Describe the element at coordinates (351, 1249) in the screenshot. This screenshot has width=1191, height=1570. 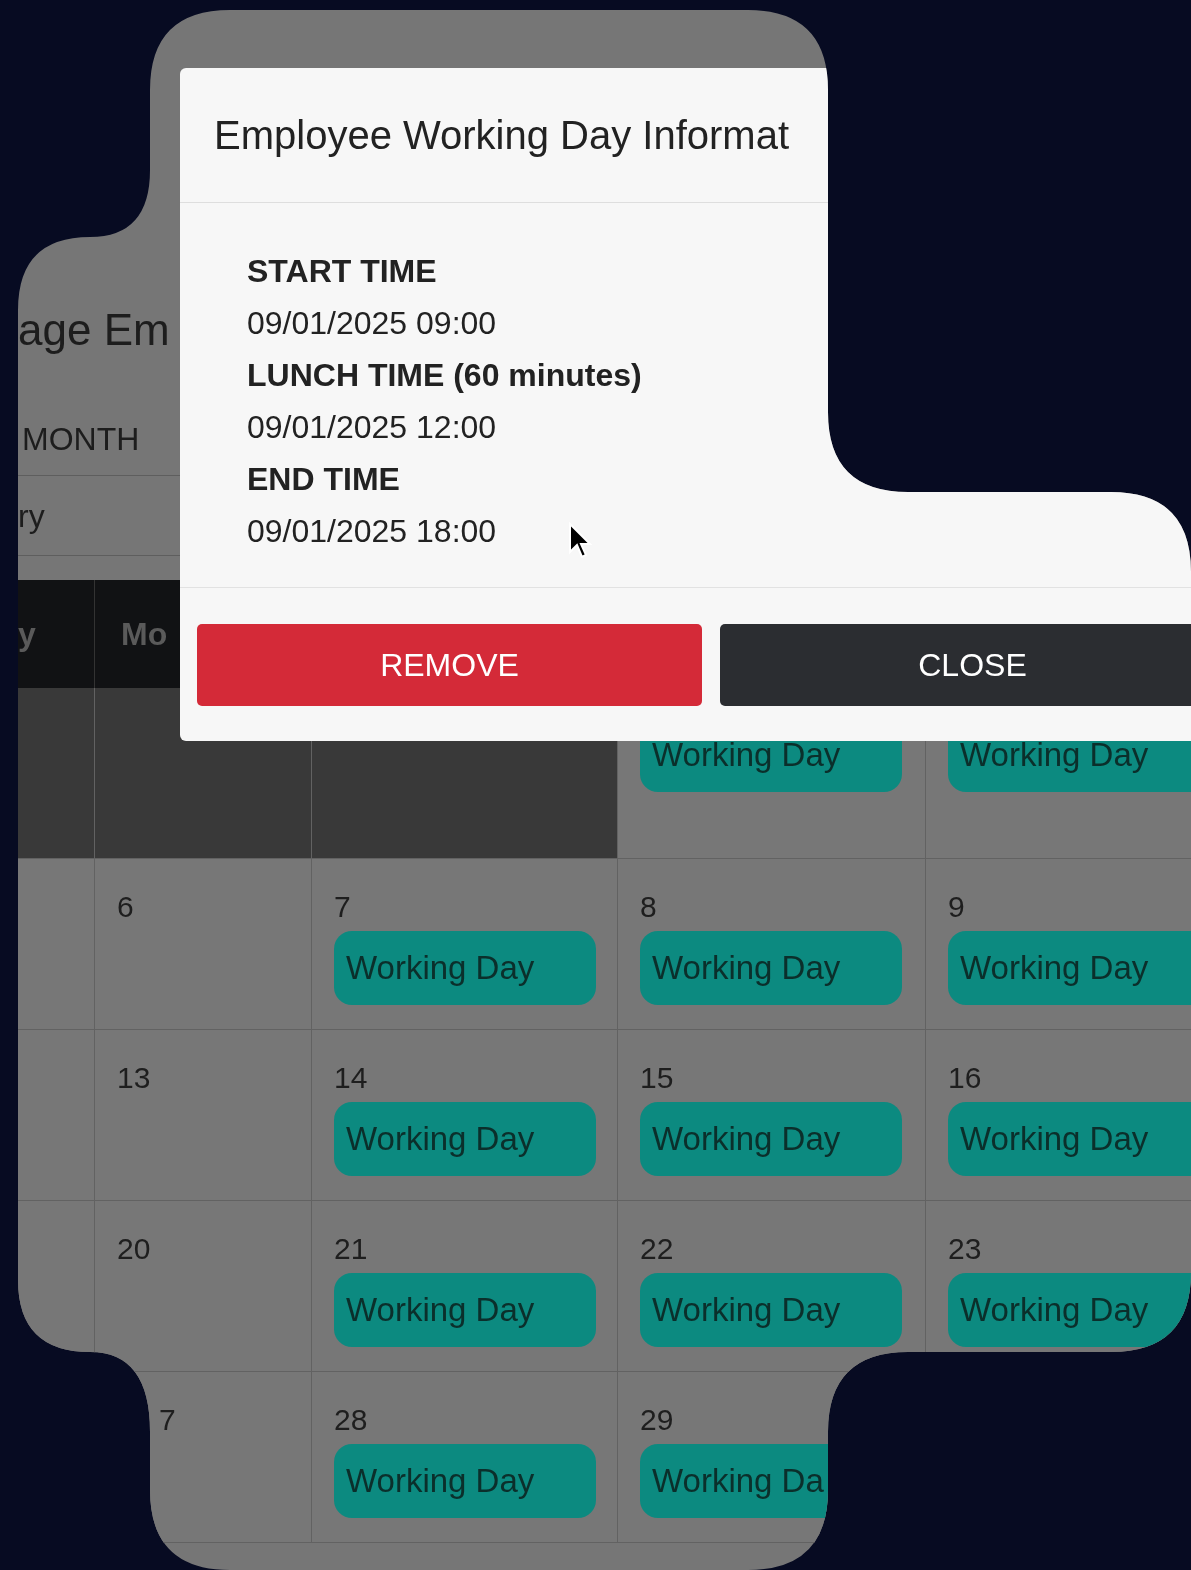
I see `day-number: 21` at that location.